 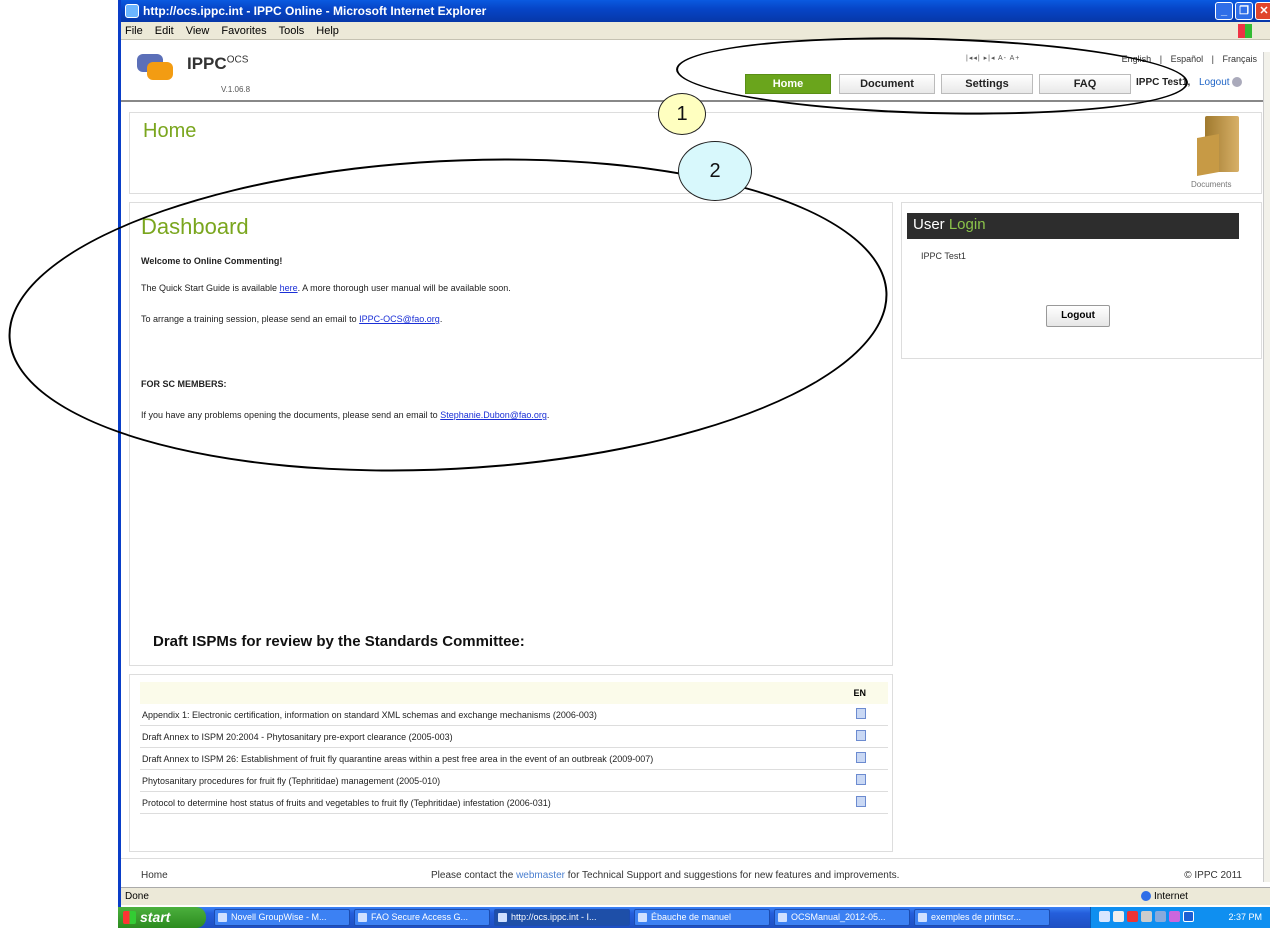 I want to click on menu-tools: Tools, so click(x=292, y=31).